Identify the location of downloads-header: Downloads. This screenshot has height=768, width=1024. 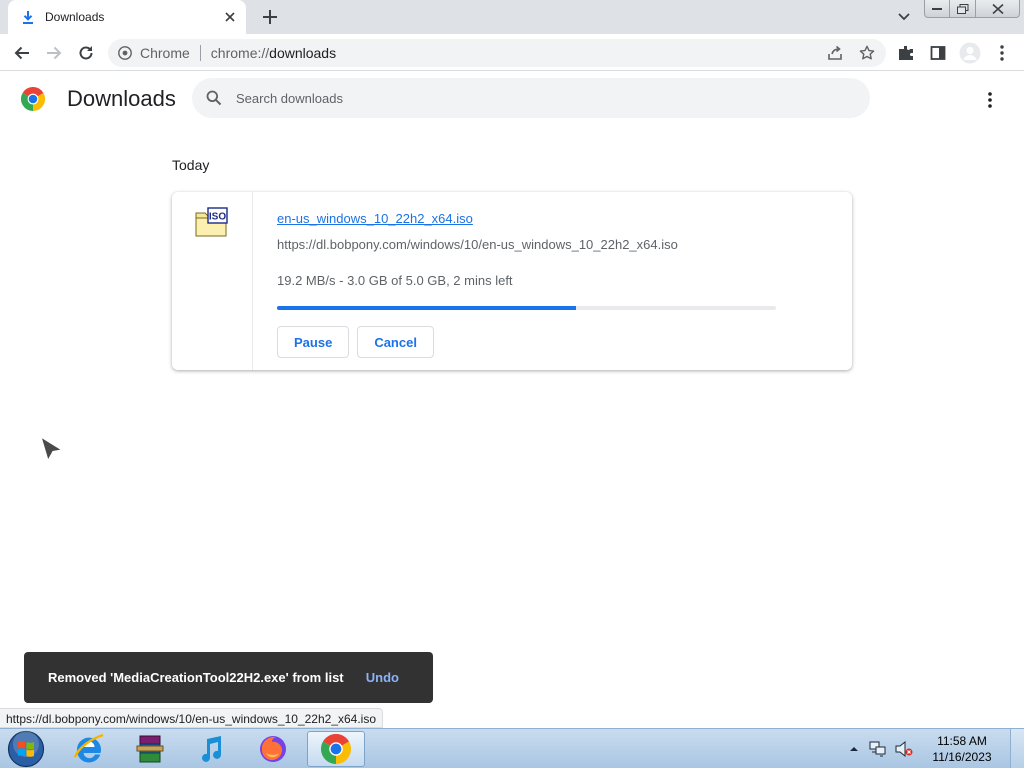
(512, 100).